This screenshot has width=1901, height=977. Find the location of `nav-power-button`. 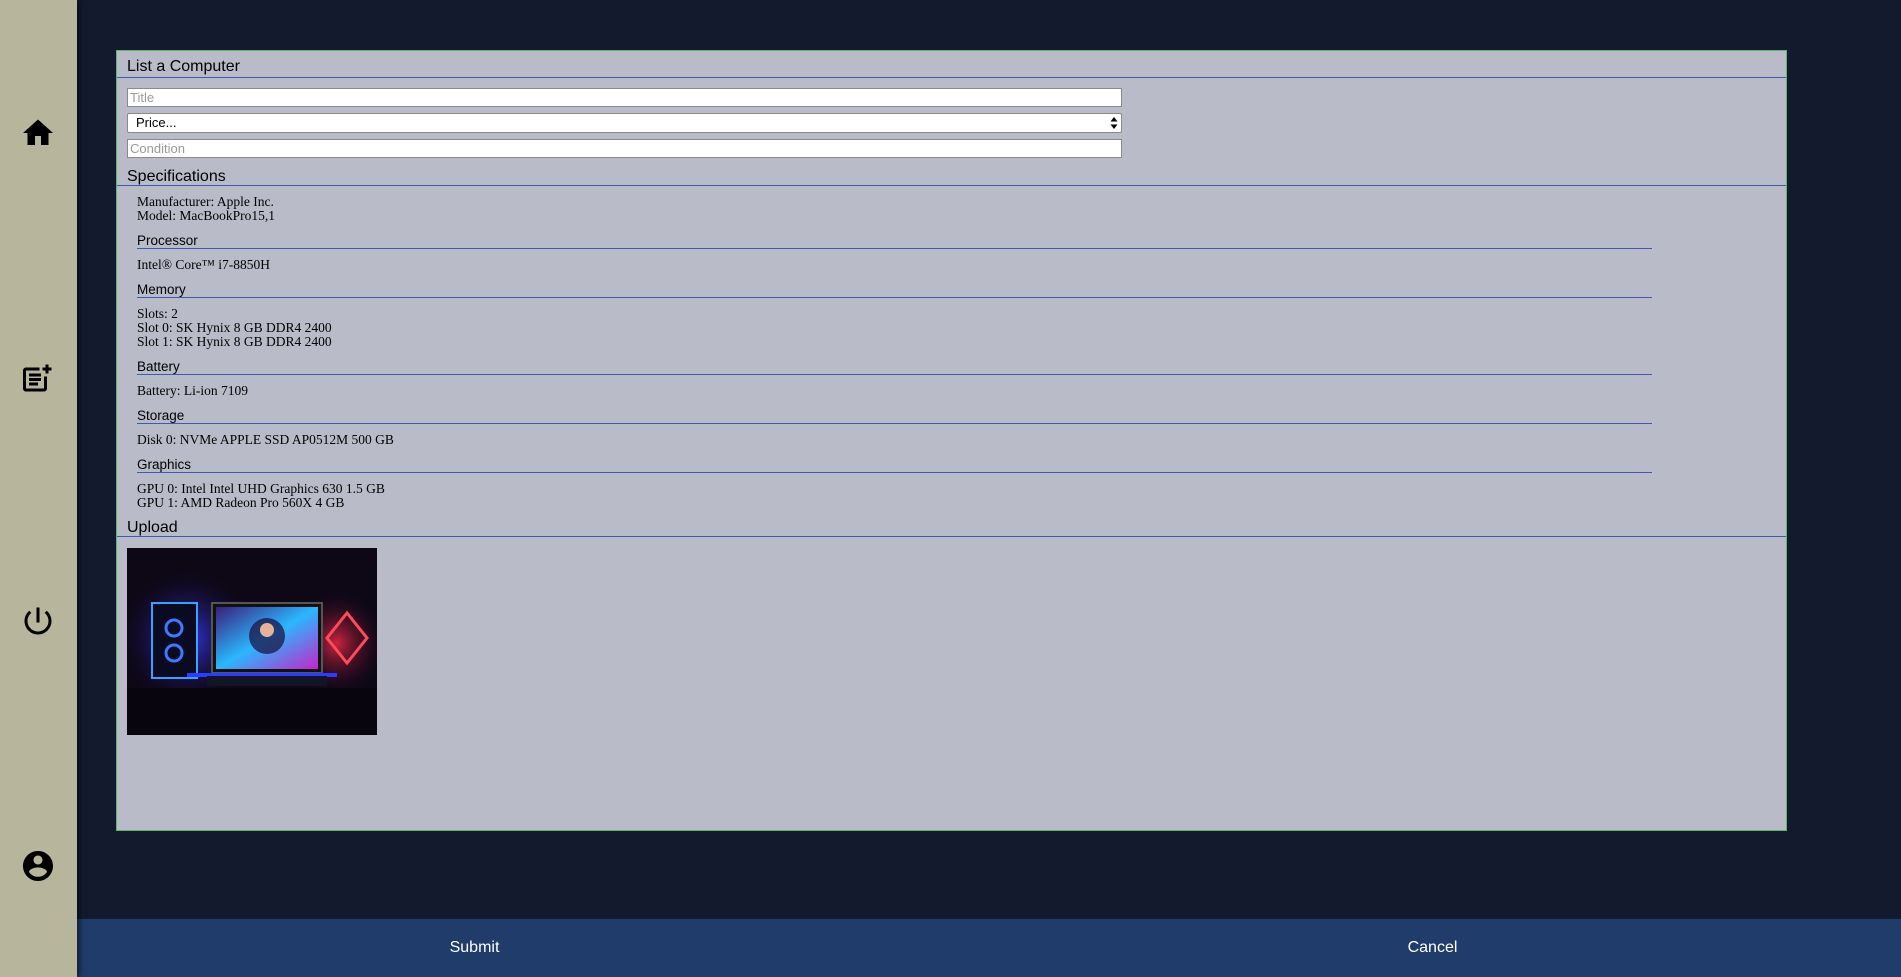

nav-power-button is located at coordinates (38, 621).